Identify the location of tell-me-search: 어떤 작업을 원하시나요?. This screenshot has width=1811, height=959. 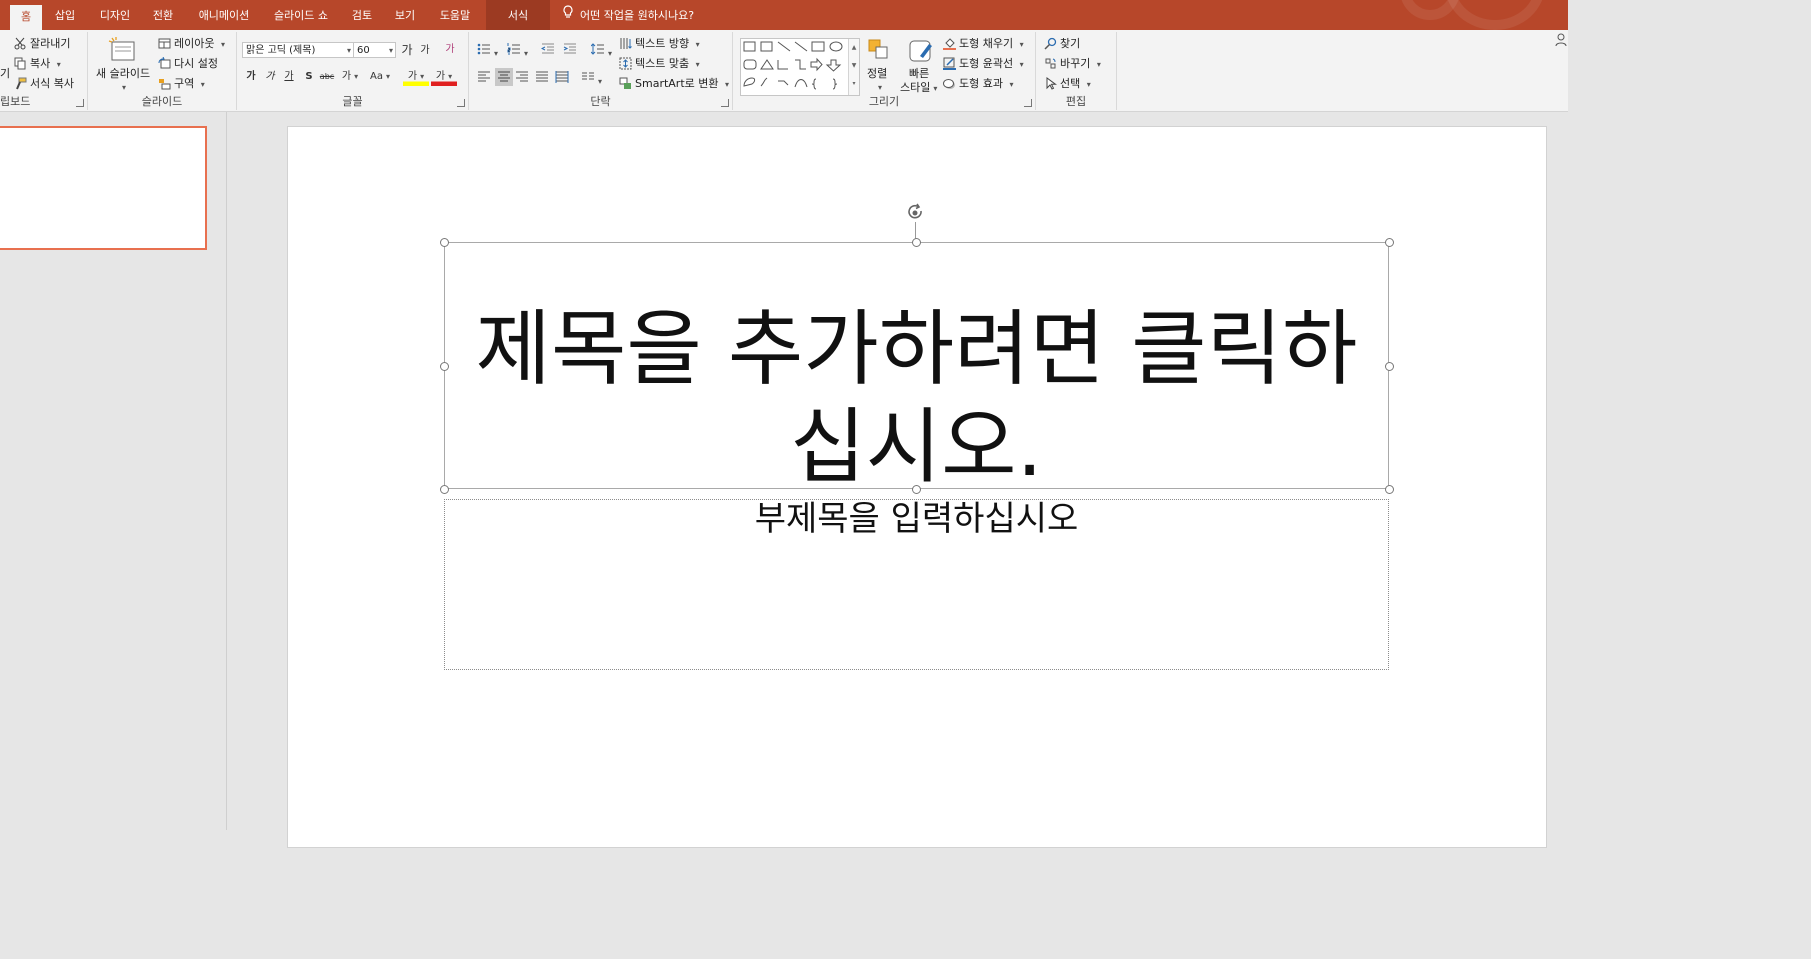
(628, 15).